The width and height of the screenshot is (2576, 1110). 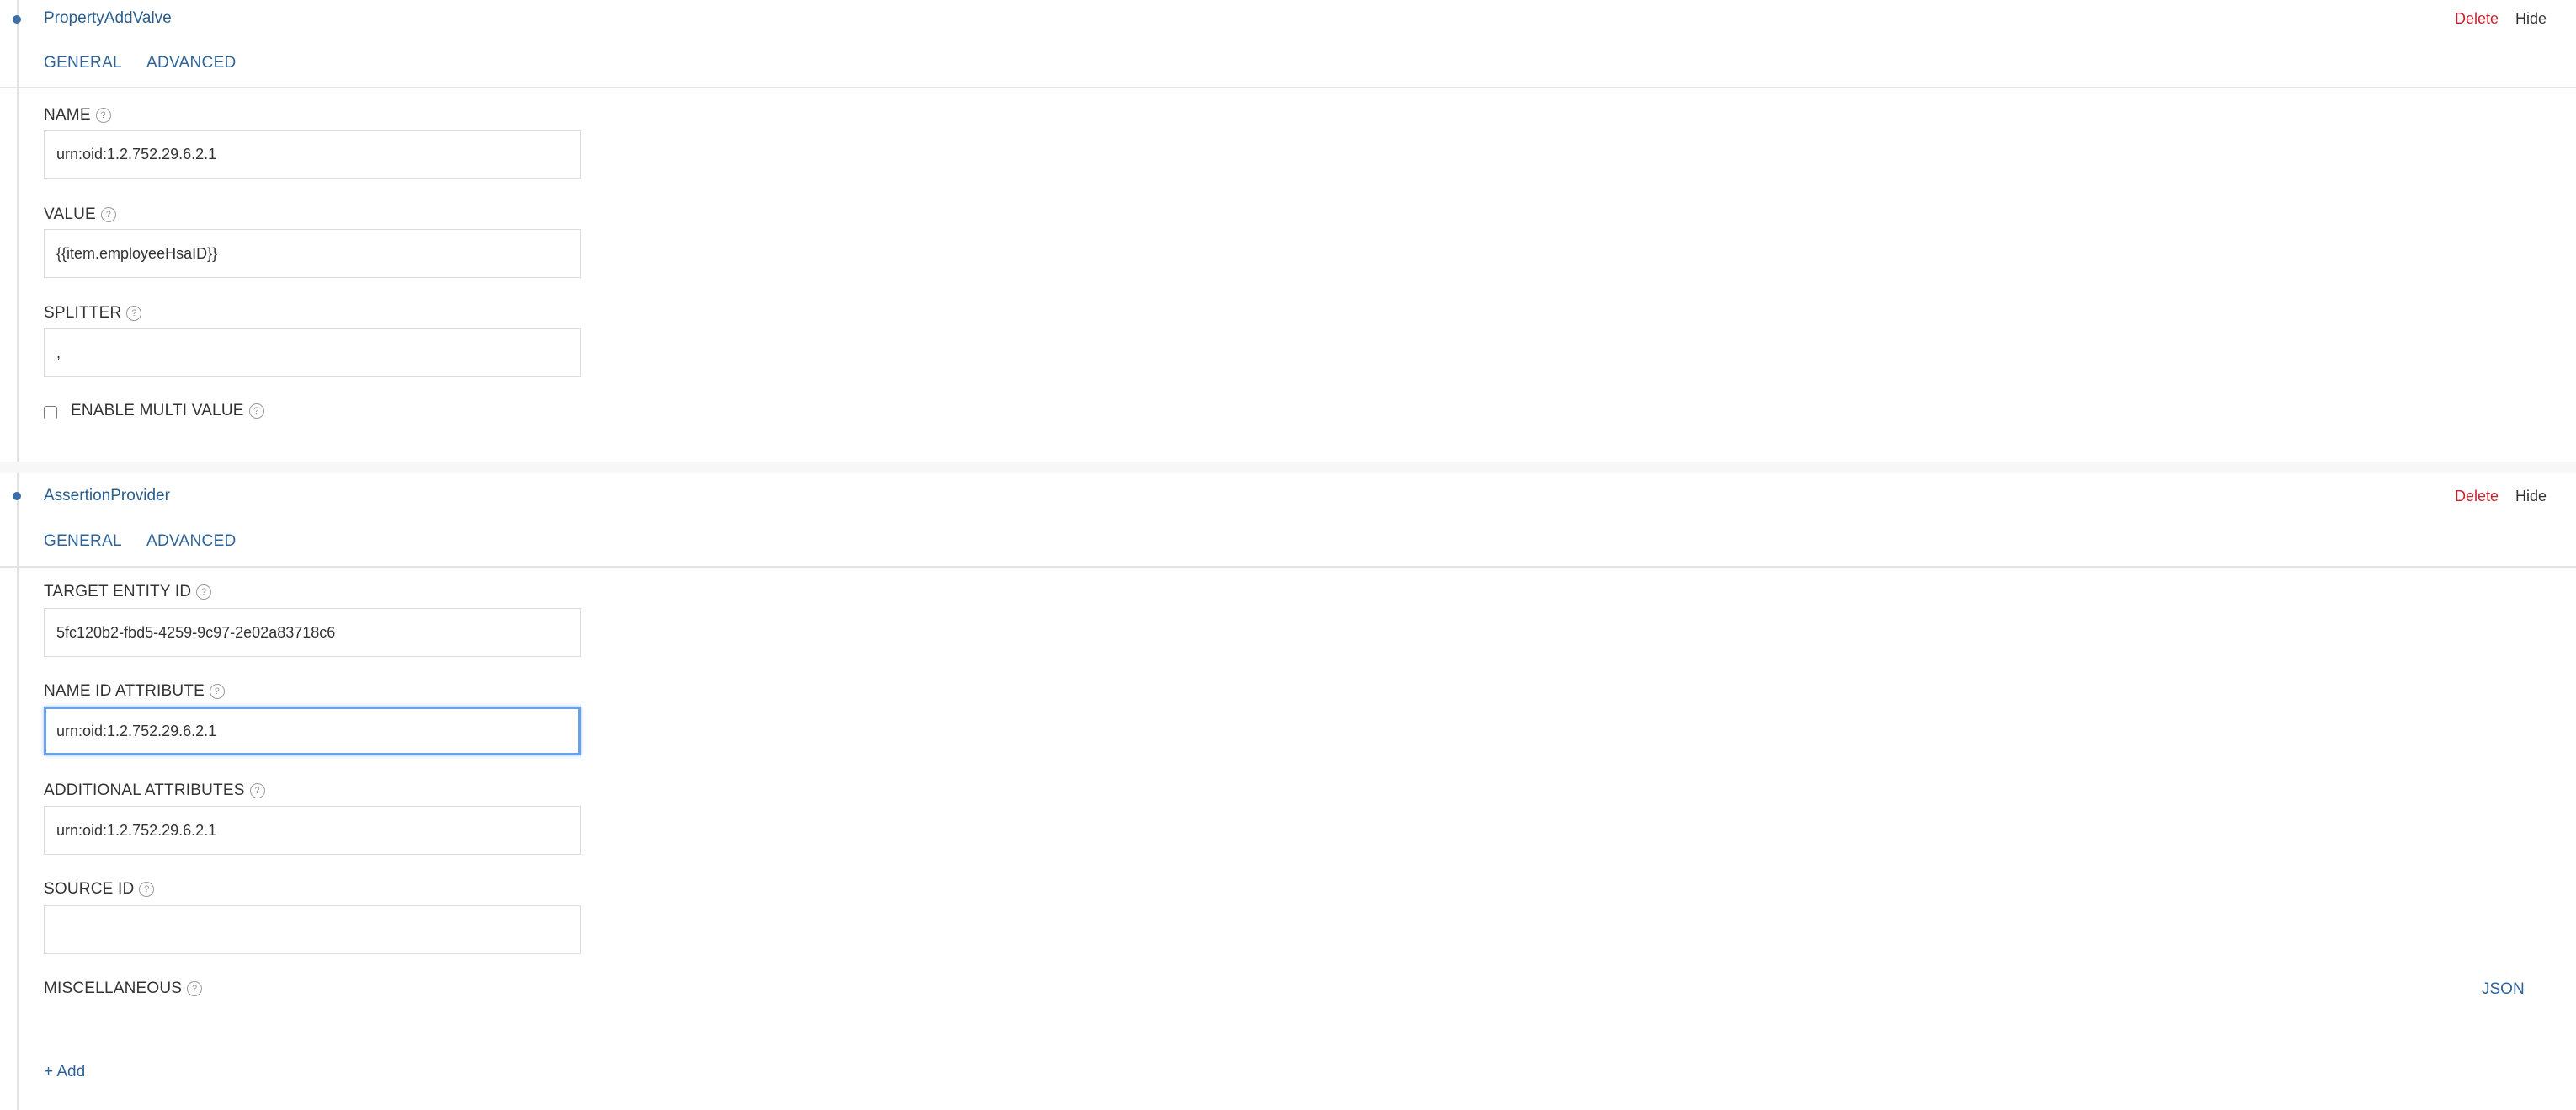 What do you see at coordinates (93, 313) in the screenshot?
I see `field-label-splitter: SPLITTER?` at bounding box center [93, 313].